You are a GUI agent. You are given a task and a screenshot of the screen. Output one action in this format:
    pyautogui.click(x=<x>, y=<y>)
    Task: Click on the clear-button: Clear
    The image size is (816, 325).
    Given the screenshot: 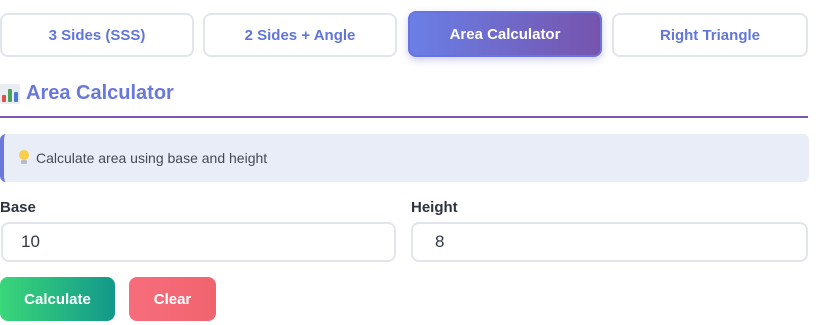 What is the action you would take?
    pyautogui.click(x=172, y=299)
    